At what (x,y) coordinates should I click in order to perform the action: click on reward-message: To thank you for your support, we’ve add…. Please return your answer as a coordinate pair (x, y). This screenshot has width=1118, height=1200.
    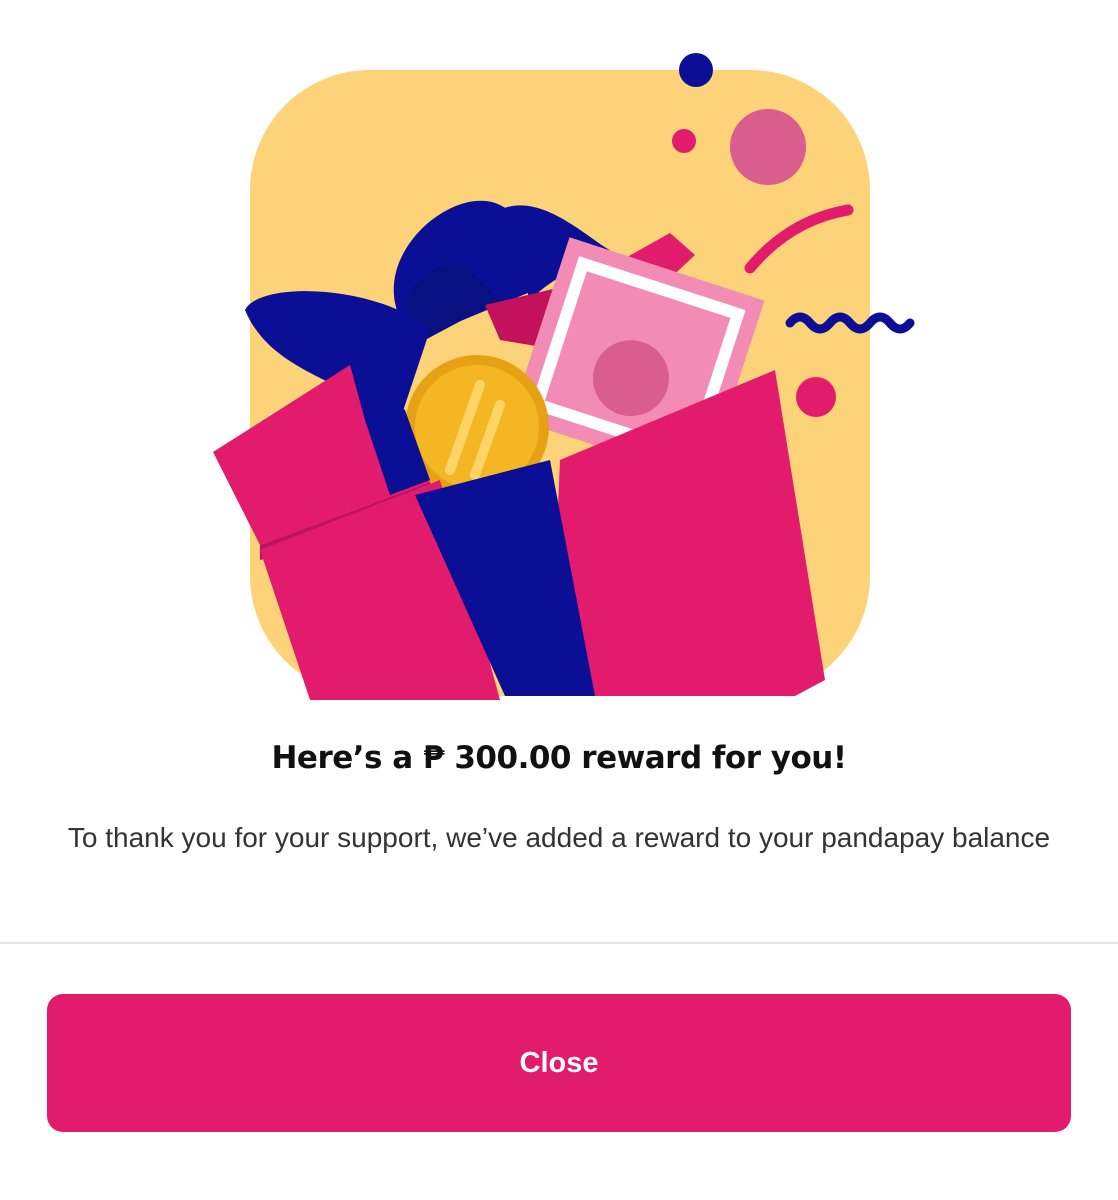
    Looking at the image, I should click on (559, 837).